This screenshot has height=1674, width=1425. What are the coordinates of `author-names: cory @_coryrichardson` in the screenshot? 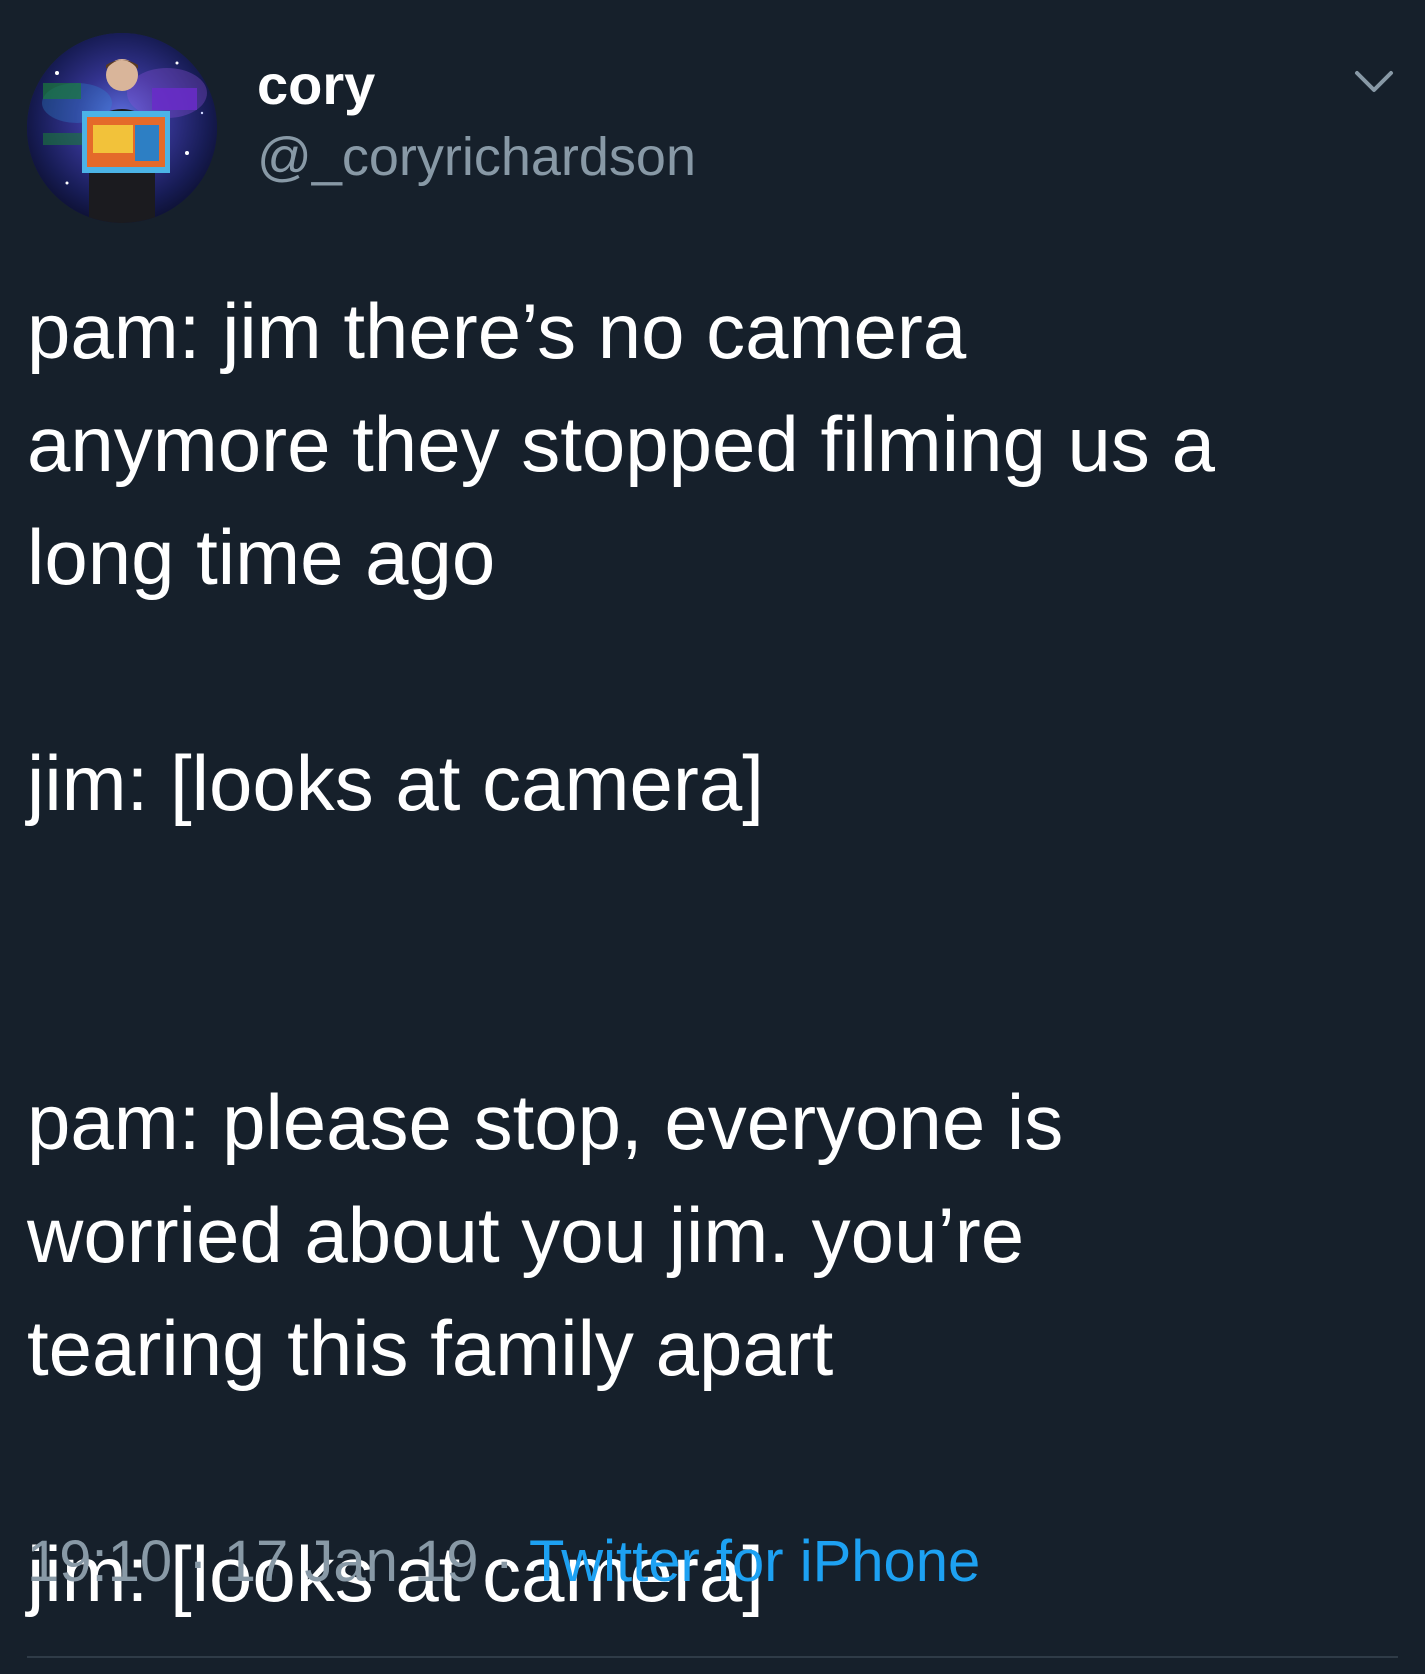 It's located at (476, 121).